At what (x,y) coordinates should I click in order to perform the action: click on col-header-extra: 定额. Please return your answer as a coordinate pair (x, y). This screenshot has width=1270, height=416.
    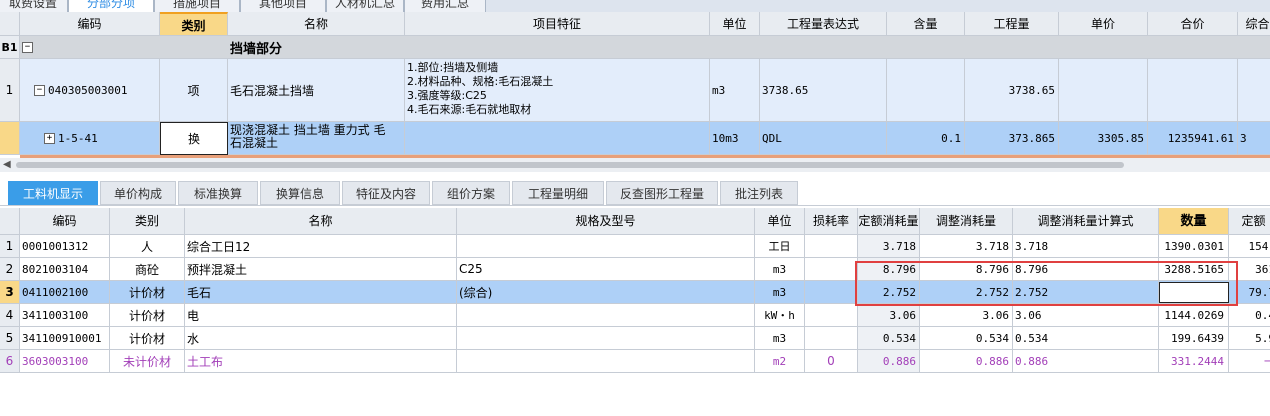
    Looking at the image, I should click on (1249, 221).